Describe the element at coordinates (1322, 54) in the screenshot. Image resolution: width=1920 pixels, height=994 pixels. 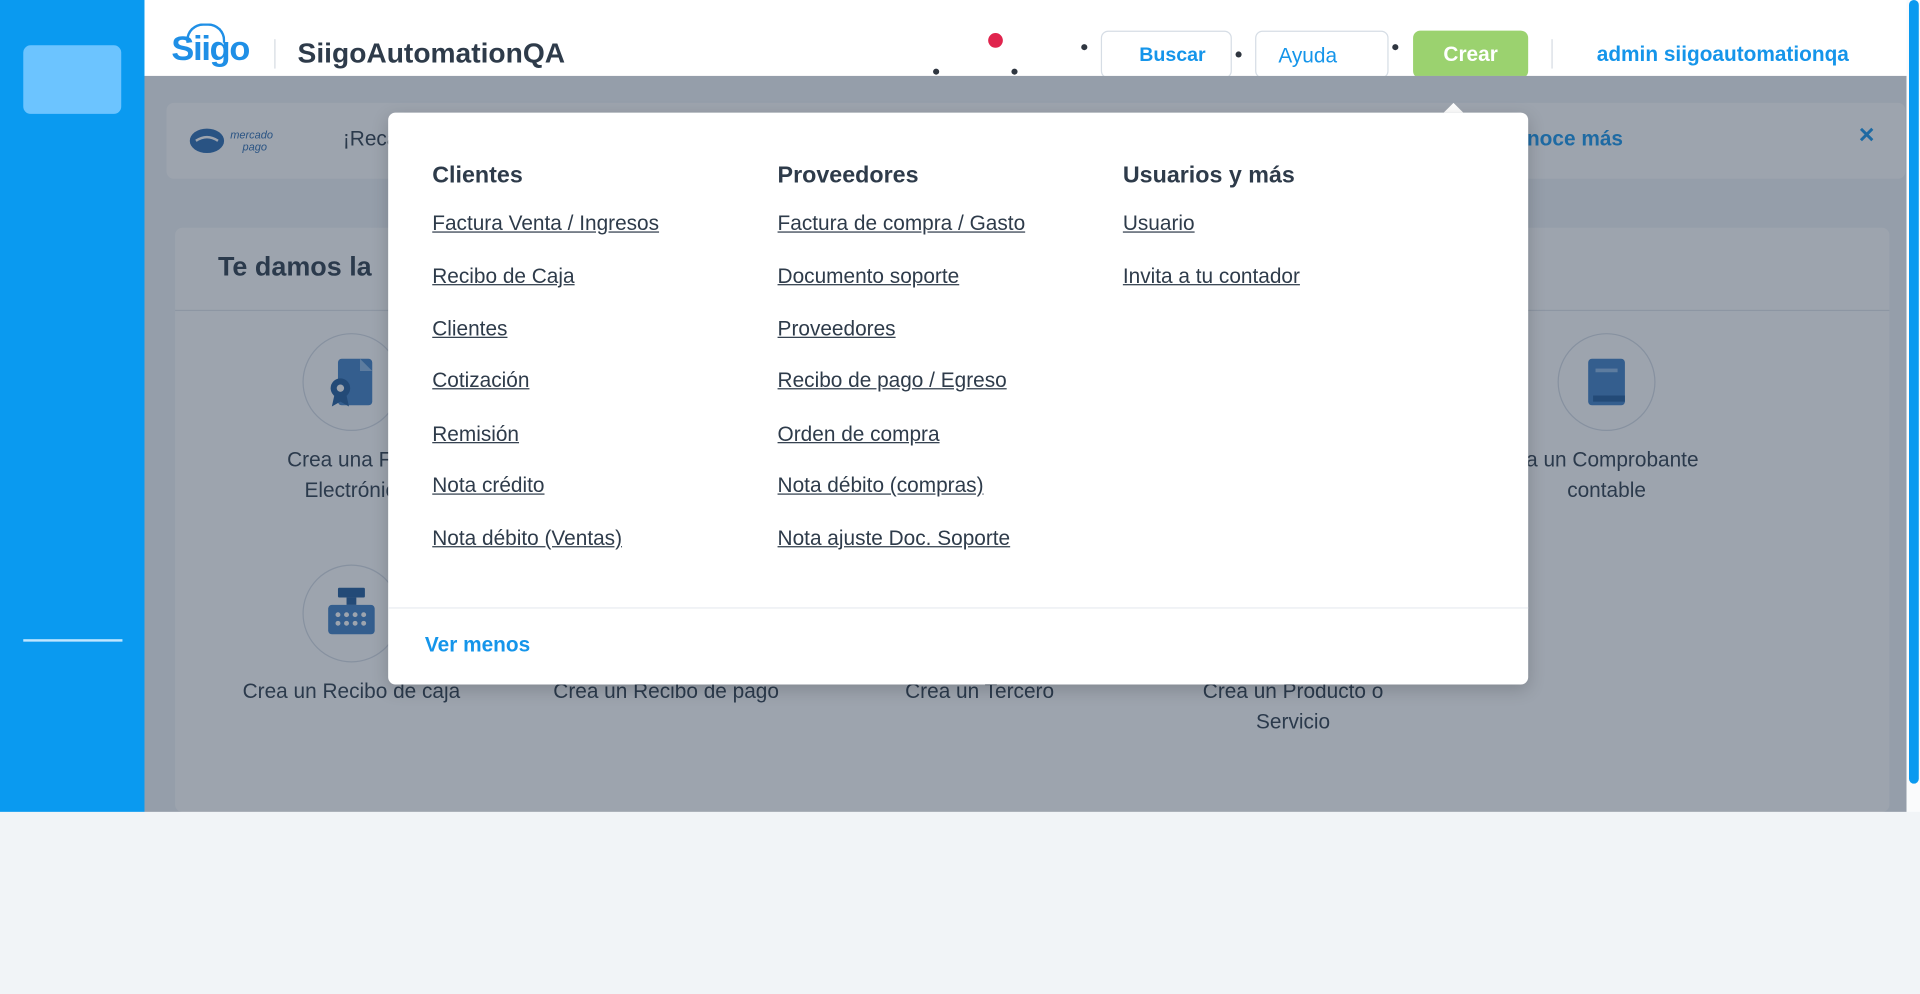
I see `help-button: Ayuda` at that location.